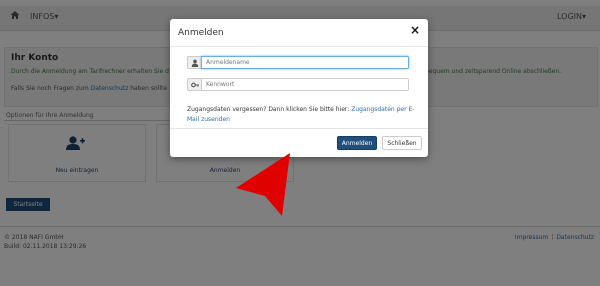 The height and width of the screenshot is (286, 600). Describe the element at coordinates (305, 62) in the screenshot. I see `username-input` at that location.